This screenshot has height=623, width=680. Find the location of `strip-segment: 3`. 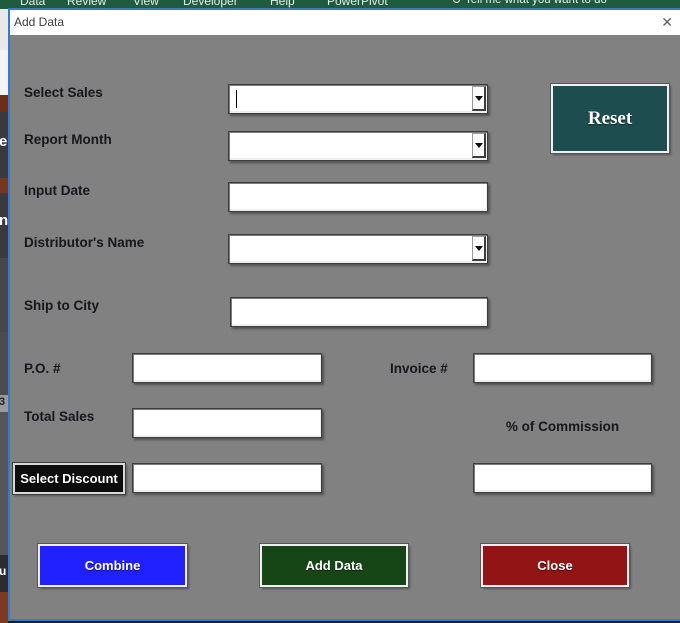

strip-segment: 3 is located at coordinates (4, 403).